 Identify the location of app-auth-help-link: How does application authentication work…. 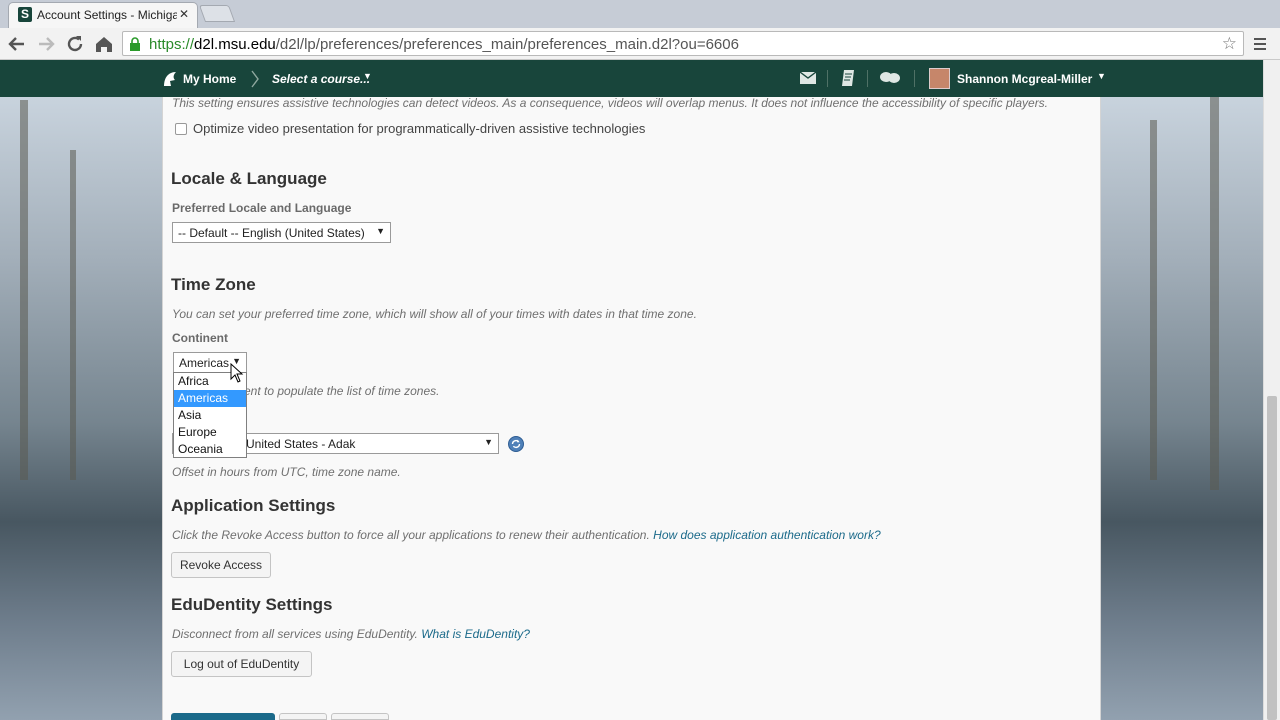
(766, 535).